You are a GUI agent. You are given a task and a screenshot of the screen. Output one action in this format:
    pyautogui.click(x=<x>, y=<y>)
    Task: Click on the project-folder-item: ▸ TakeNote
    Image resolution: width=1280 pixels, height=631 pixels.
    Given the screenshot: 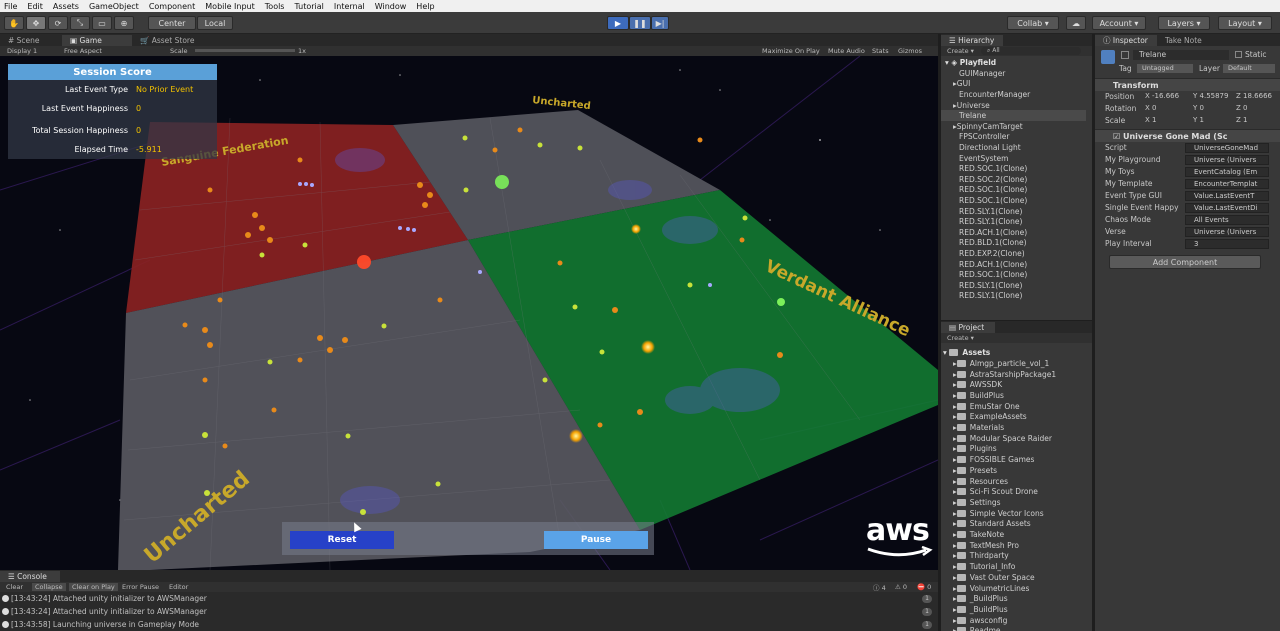 What is the action you would take?
    pyautogui.click(x=1016, y=534)
    